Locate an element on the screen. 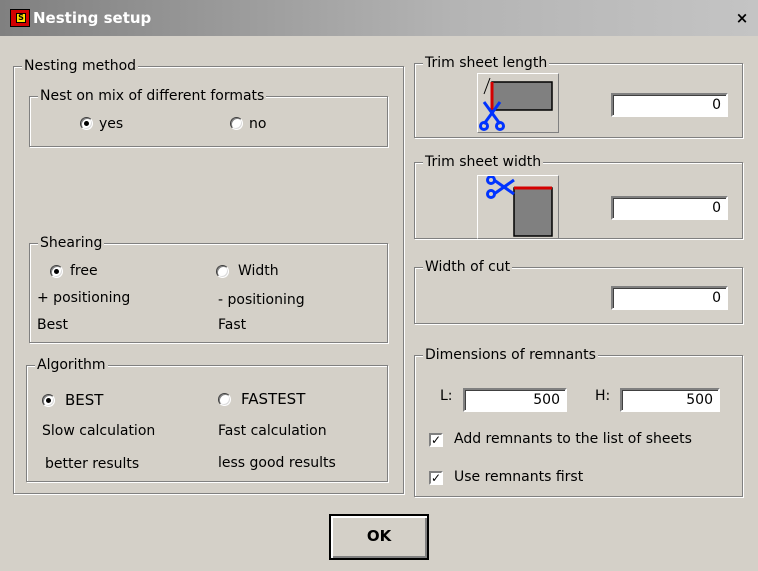 The width and height of the screenshot is (758, 571). use-remnants-first-checkbox: ✓ is located at coordinates (436, 478).